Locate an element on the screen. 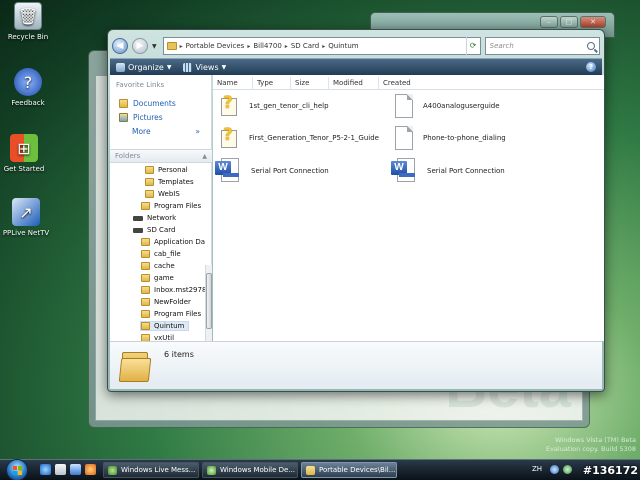 The image size is (640, 480). search-icon is located at coordinates (591, 46).